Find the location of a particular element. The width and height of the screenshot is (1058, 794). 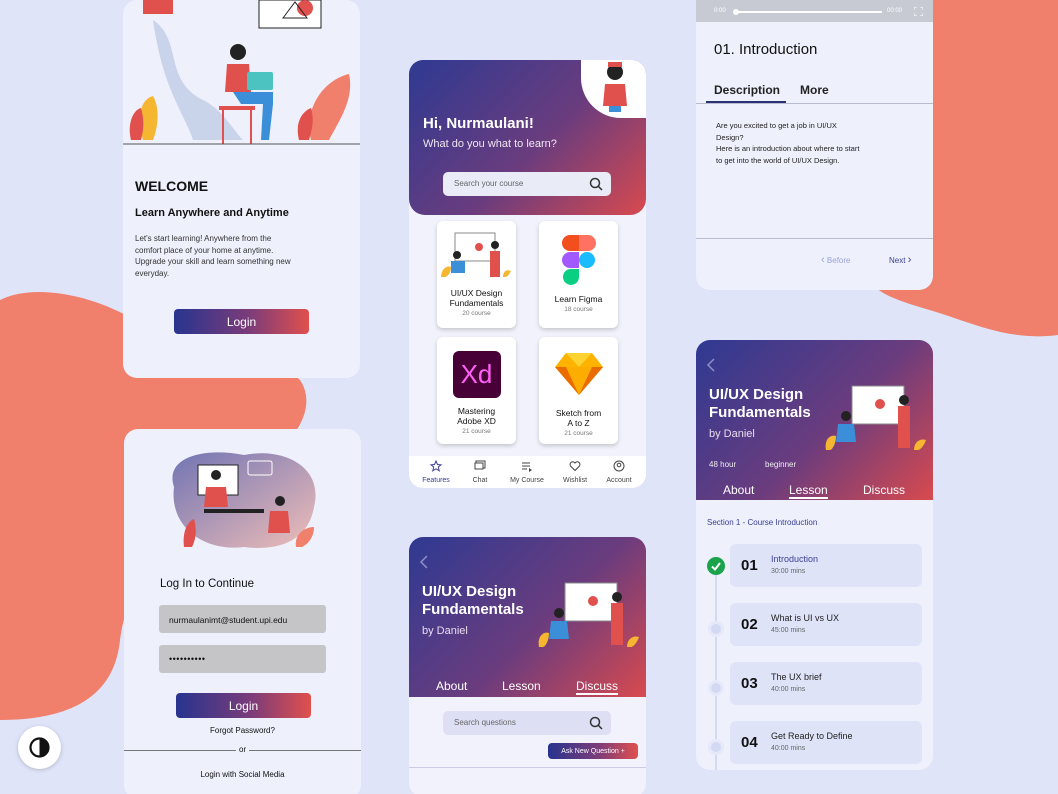

adobe-xd-icon: Xd is located at coordinates (476, 374).